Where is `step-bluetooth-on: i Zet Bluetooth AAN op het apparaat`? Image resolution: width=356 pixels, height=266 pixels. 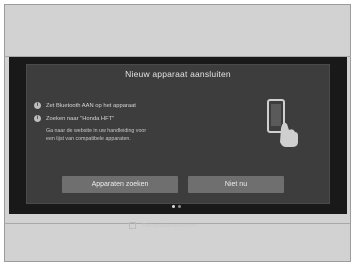 step-bluetooth-on: i Zet Bluetooth AAN op het apparaat is located at coordinates (85, 105).